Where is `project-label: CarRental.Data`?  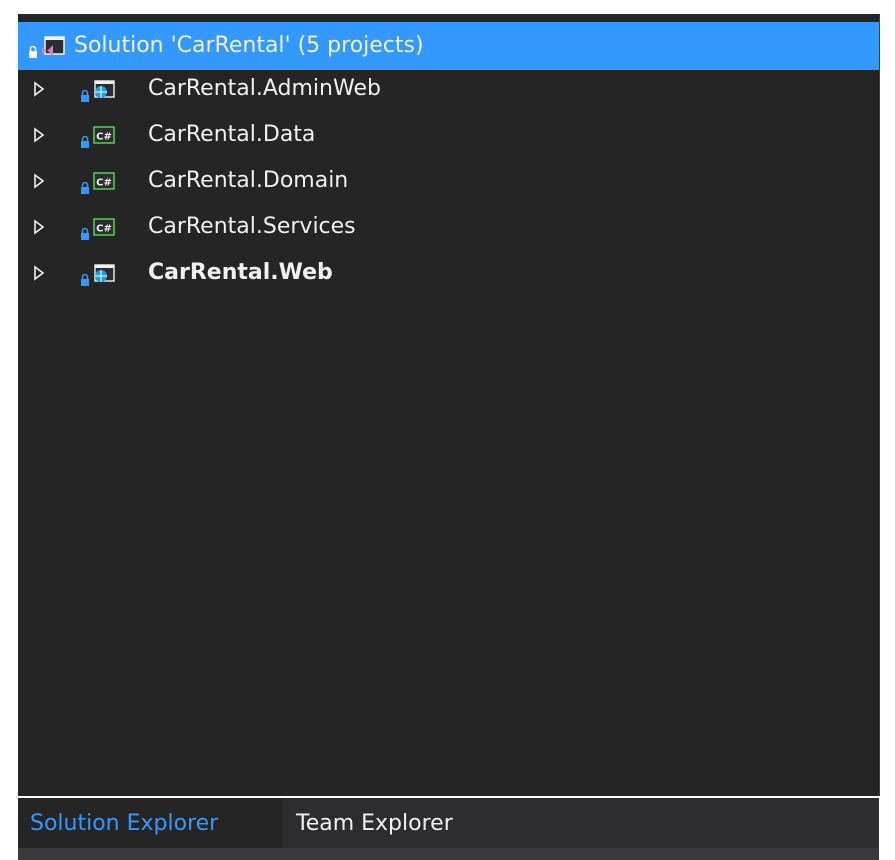 project-label: CarRental.Data is located at coordinates (232, 134).